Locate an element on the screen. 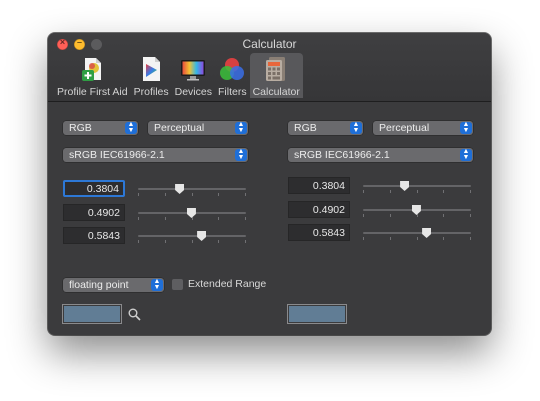 Image resolution: width=540 pixels, height=401 pixels. right-channel-1-field: 0.3804 is located at coordinates (319, 185).